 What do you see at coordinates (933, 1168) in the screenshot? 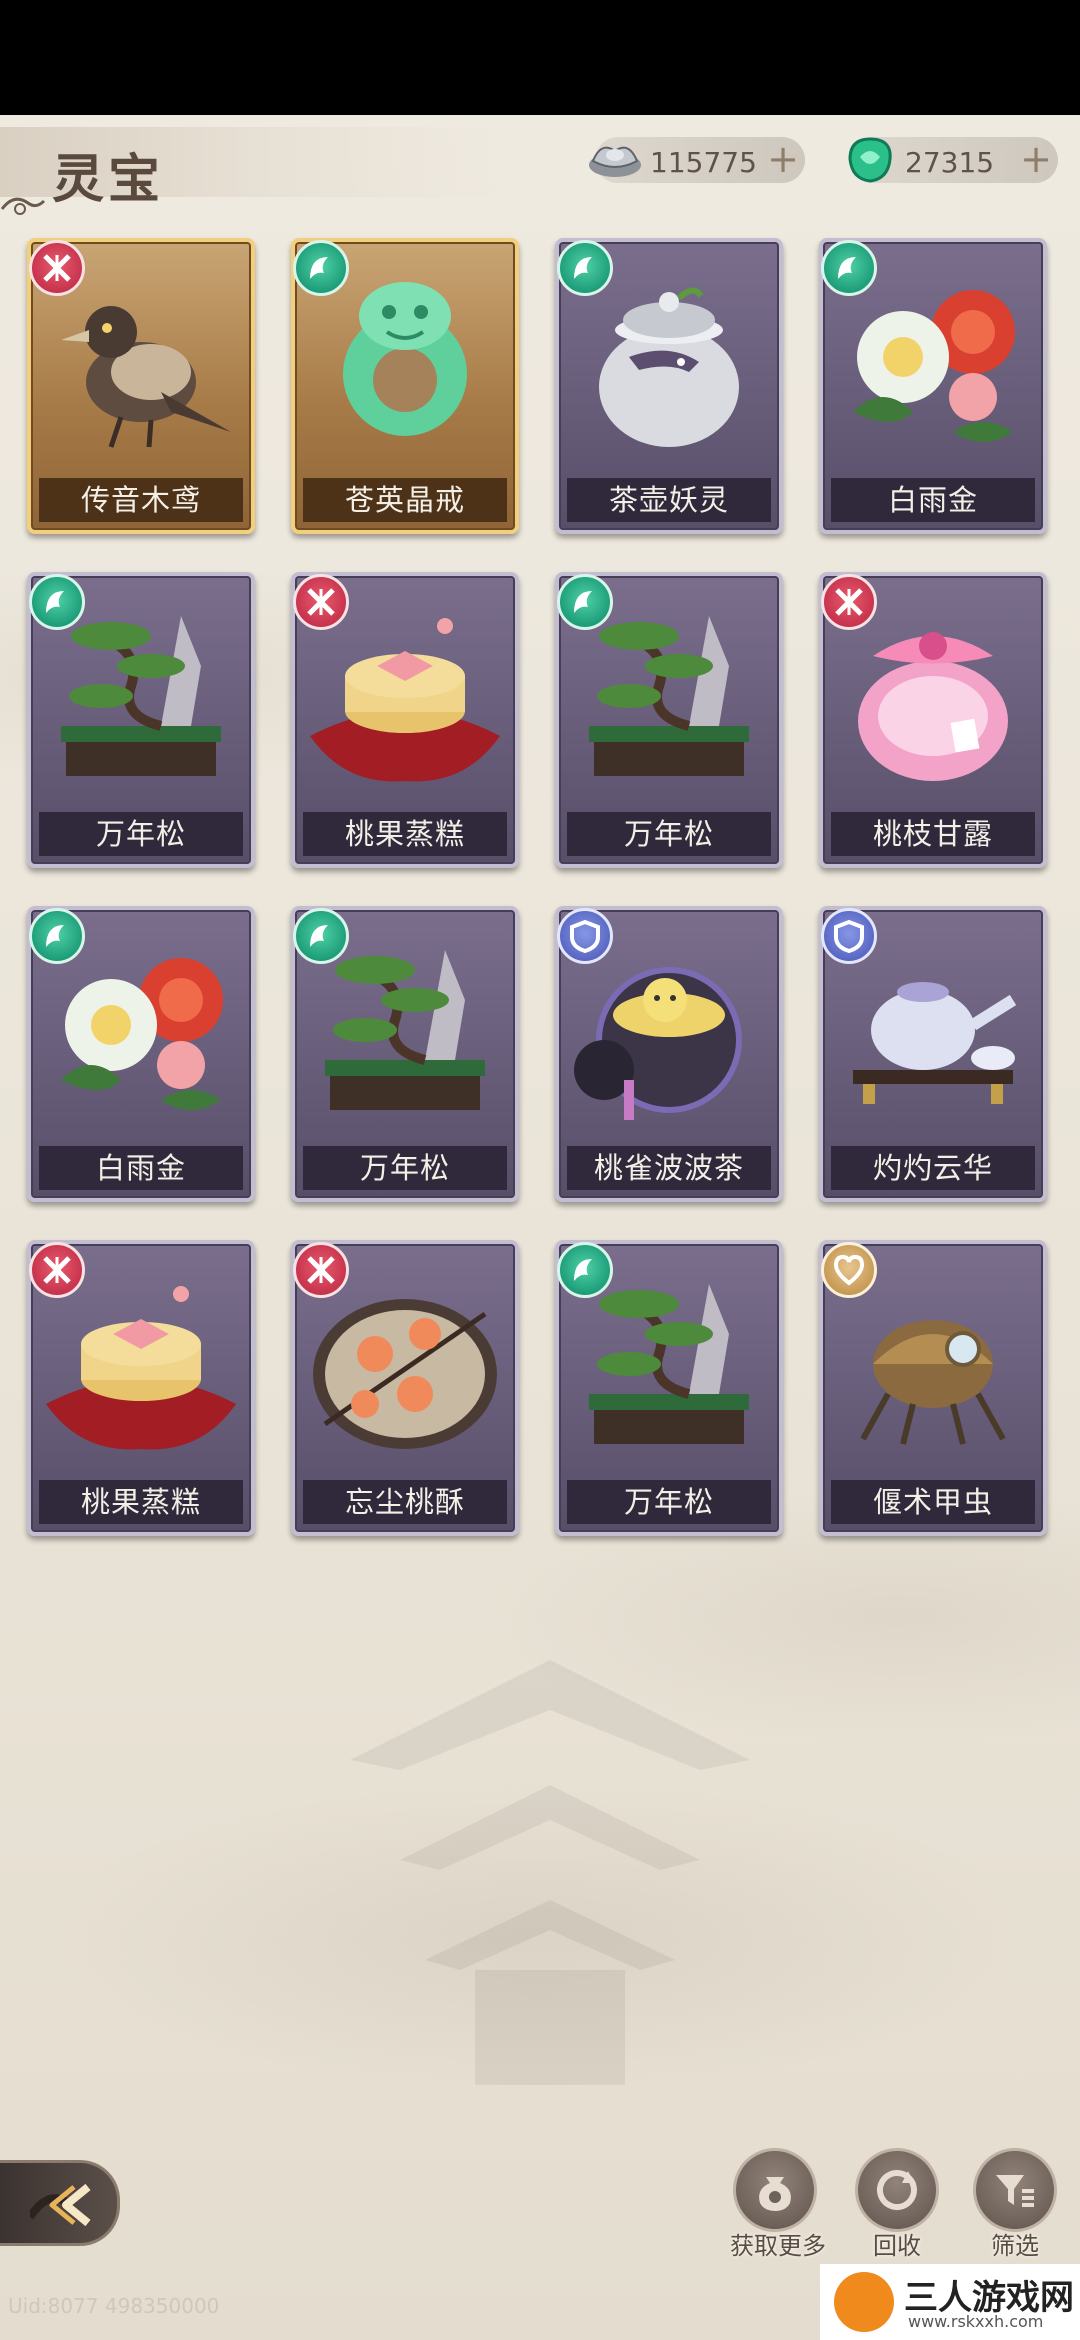
I see `item-name: 灼灼云华` at bounding box center [933, 1168].